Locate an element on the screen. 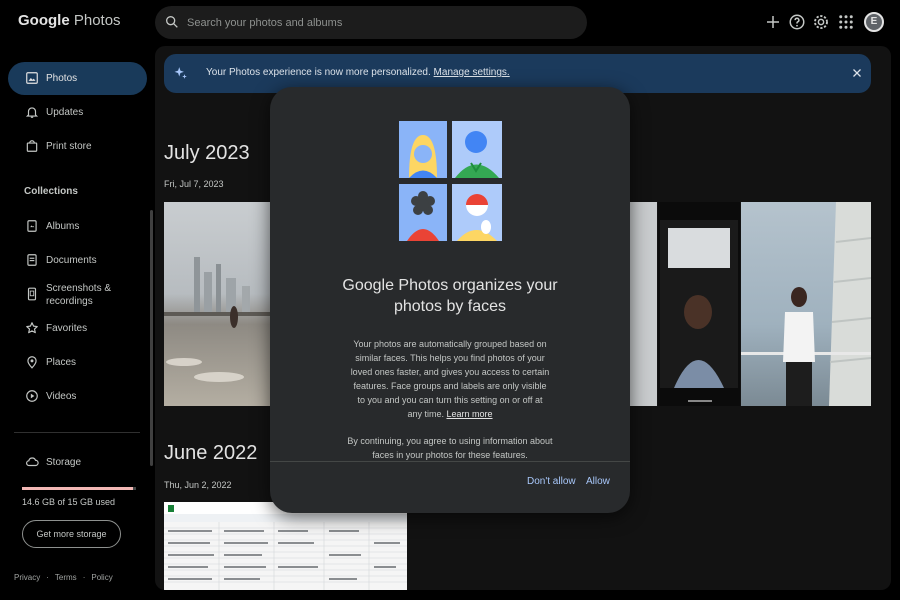 The height and width of the screenshot is (600, 900). avatar: E is located at coordinates (874, 22).